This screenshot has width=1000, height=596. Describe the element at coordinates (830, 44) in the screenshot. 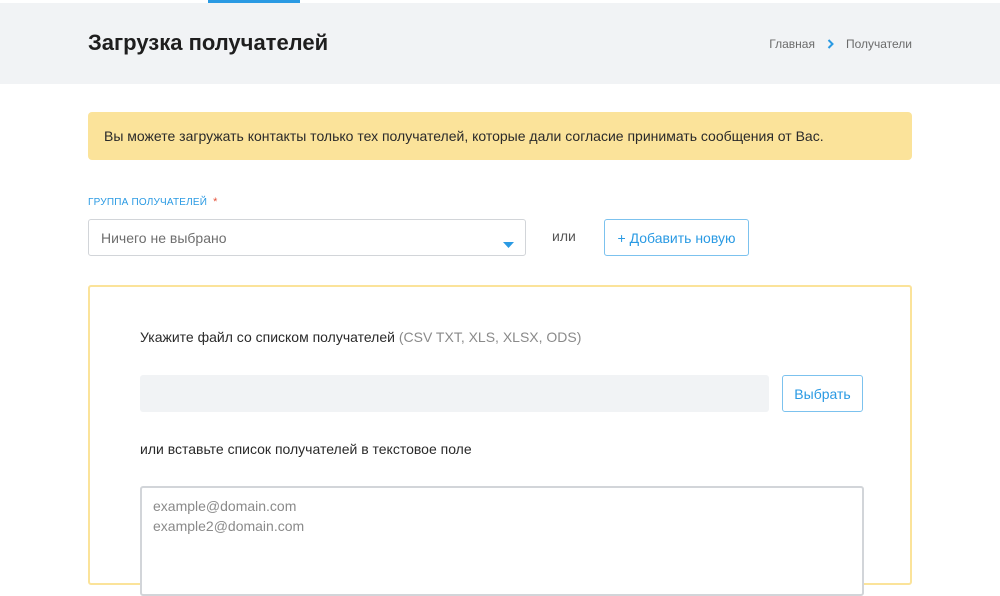

I see `chevron-right-icon` at that location.